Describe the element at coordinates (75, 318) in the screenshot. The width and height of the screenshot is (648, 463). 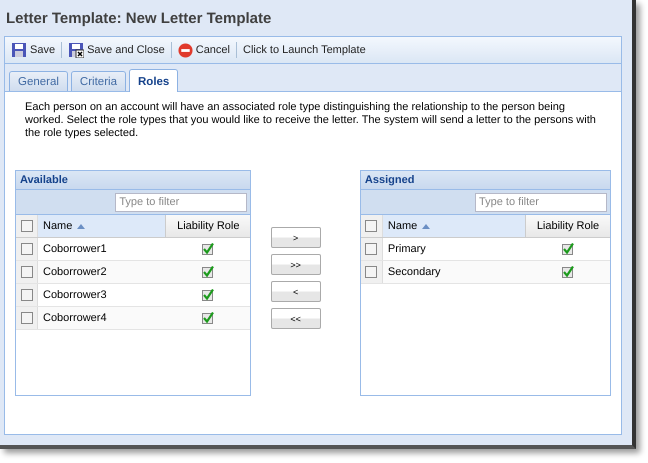
I see `table-cell: Coborrower4` at that location.